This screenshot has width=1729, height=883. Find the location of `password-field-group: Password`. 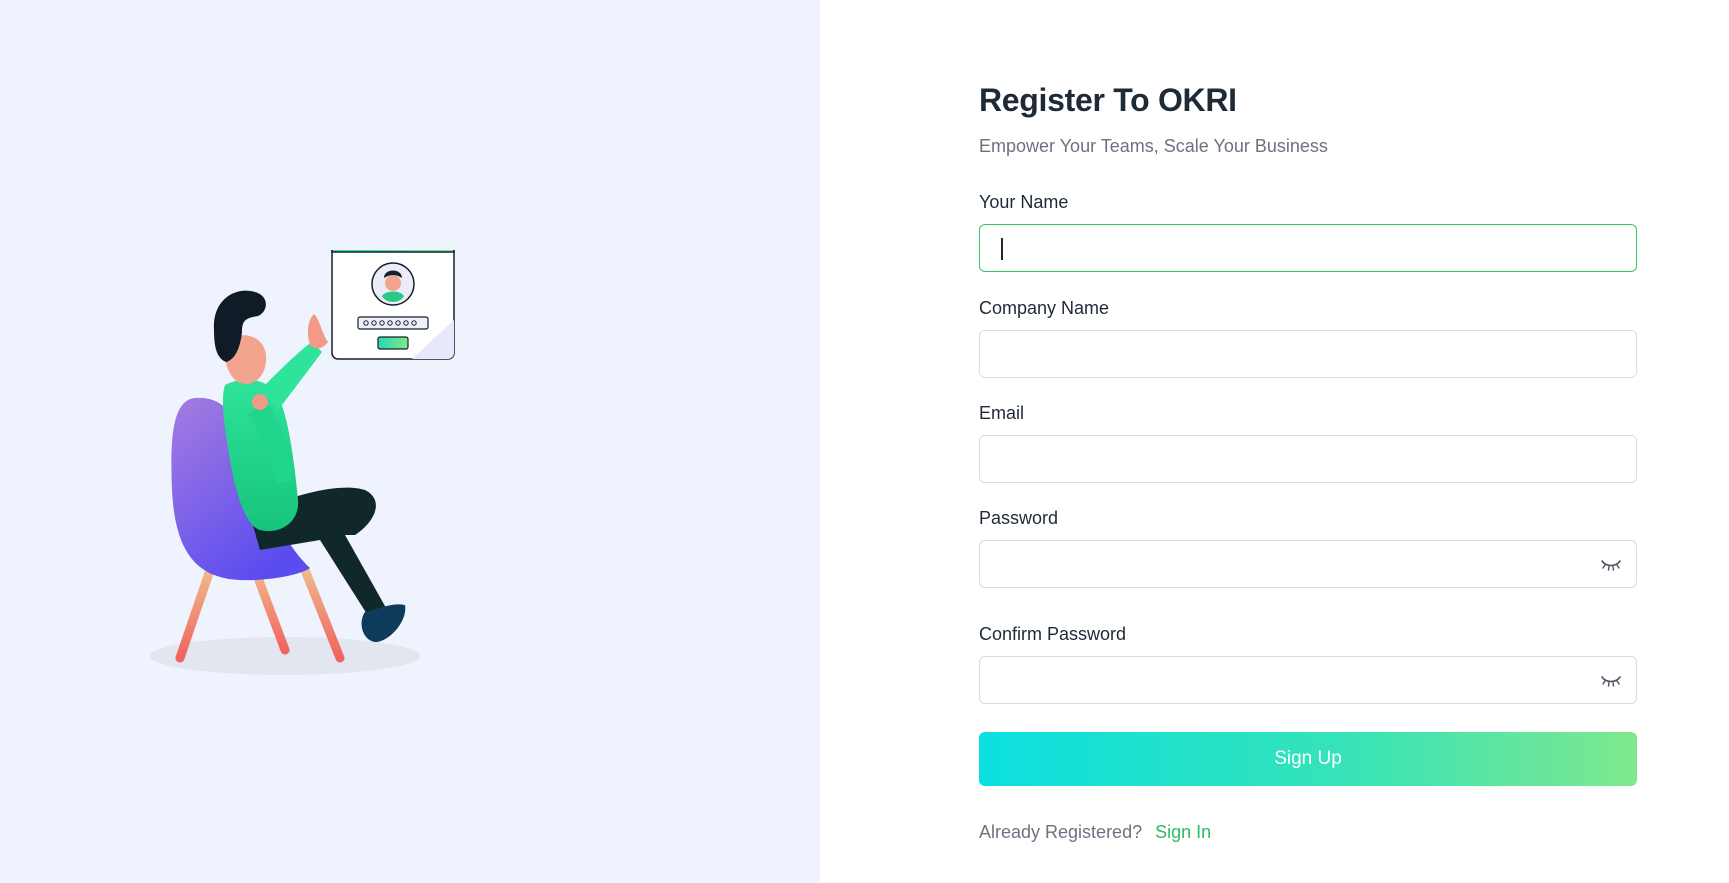

password-field-group: Password is located at coordinates (1308, 547).